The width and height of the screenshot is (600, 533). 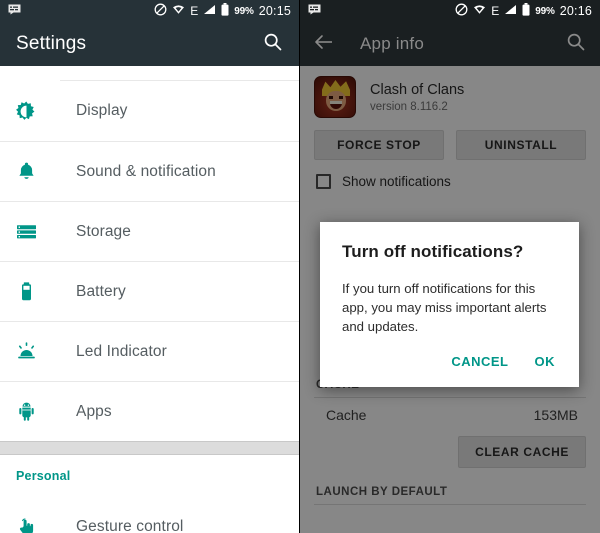 I want to click on list-section-separator, so click(x=149, y=448).